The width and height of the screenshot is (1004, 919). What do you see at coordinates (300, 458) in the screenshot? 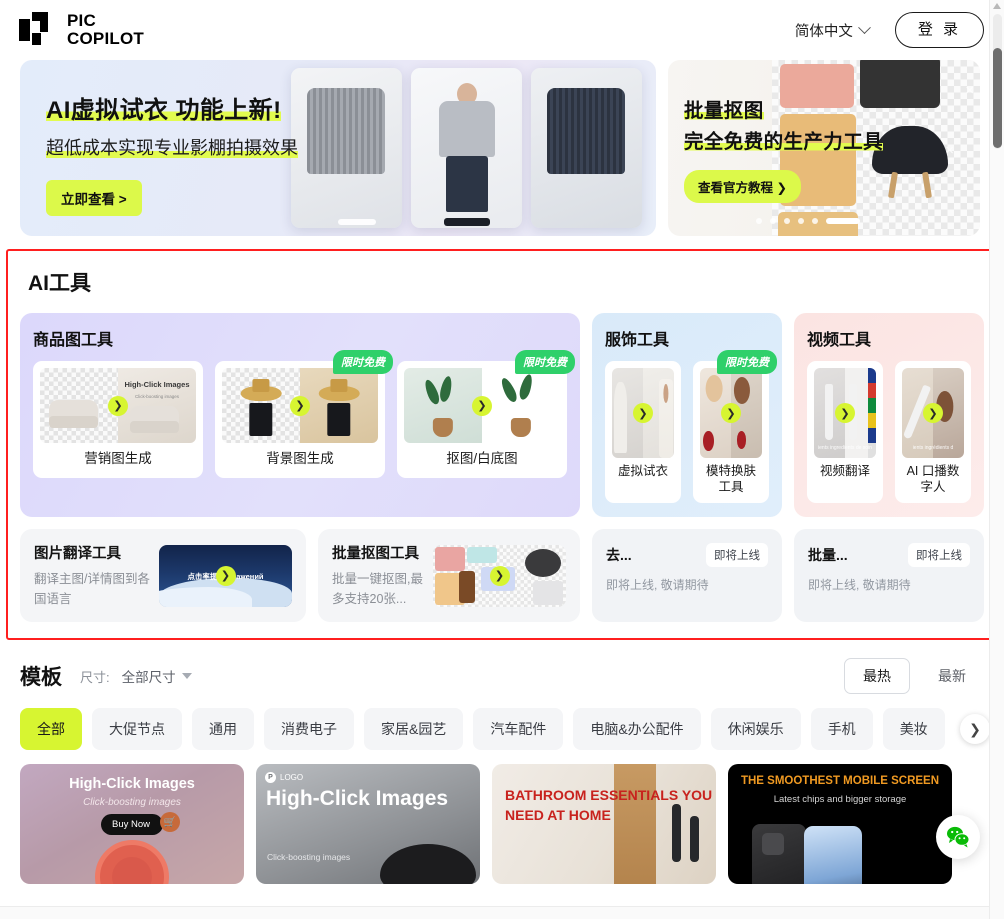
I see `tool-tile-label: 背景图生成` at bounding box center [300, 458].